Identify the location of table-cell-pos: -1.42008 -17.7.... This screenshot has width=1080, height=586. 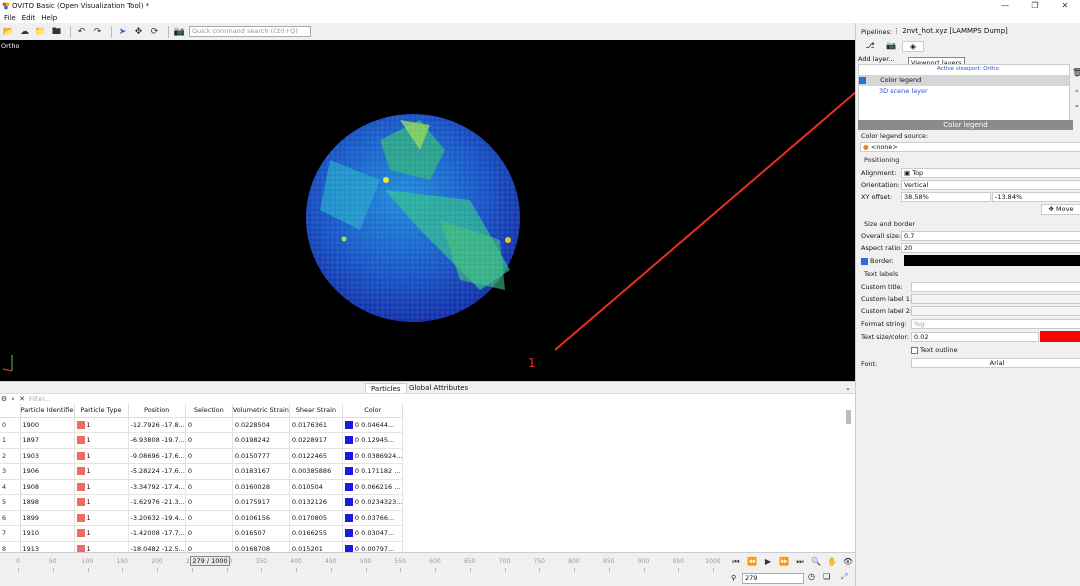
(157, 533).